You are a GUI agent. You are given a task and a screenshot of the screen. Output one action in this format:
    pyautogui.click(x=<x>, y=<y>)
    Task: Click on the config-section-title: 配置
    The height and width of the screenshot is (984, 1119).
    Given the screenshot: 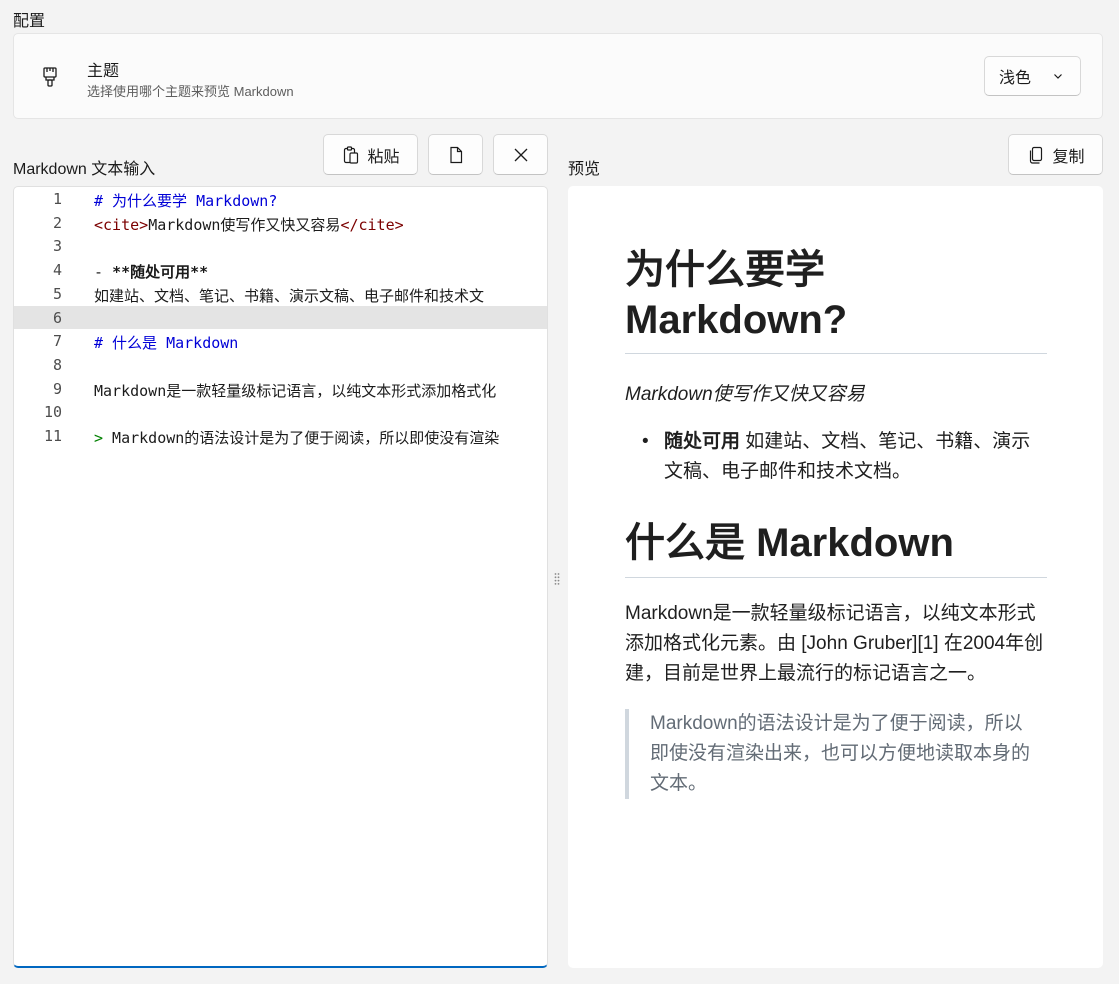 What is the action you would take?
    pyautogui.click(x=29, y=21)
    